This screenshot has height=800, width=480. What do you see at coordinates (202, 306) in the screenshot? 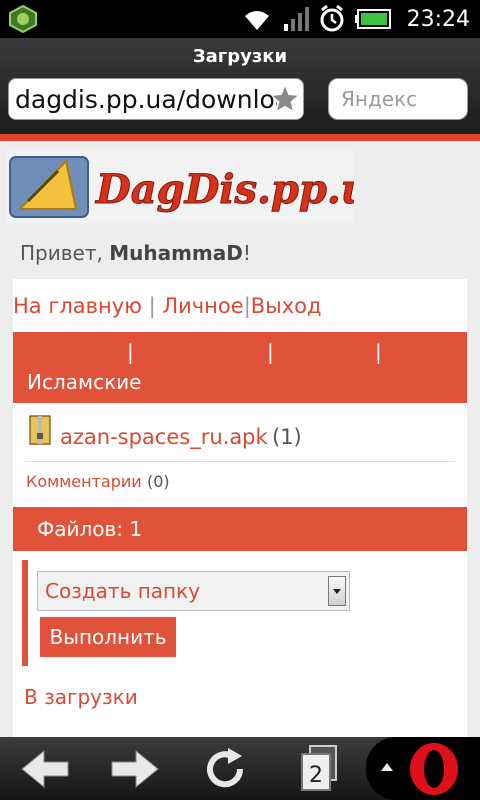
I see `nav-personal-link: Личное` at bounding box center [202, 306].